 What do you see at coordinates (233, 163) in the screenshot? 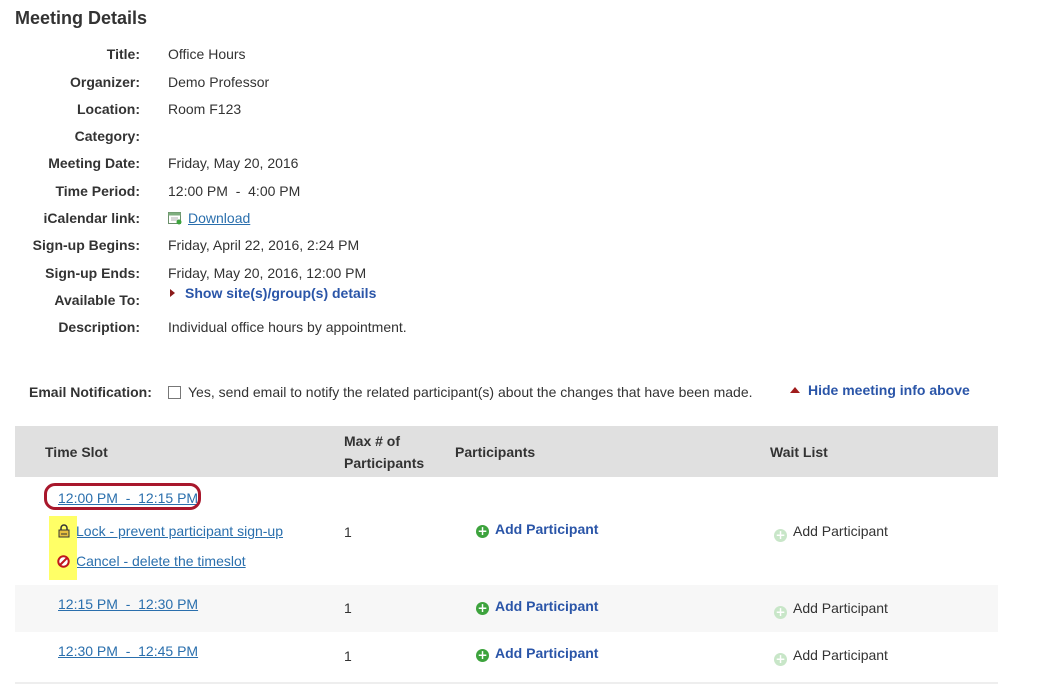
I see `detail-value: Friday, May 20, 2016` at bounding box center [233, 163].